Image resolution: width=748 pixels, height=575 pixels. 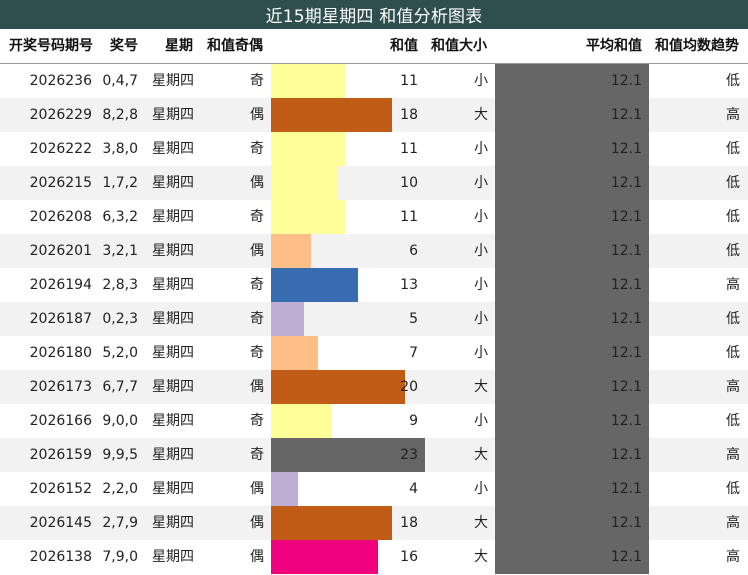 I want to click on issue-cell: 2026187, so click(x=60, y=319).